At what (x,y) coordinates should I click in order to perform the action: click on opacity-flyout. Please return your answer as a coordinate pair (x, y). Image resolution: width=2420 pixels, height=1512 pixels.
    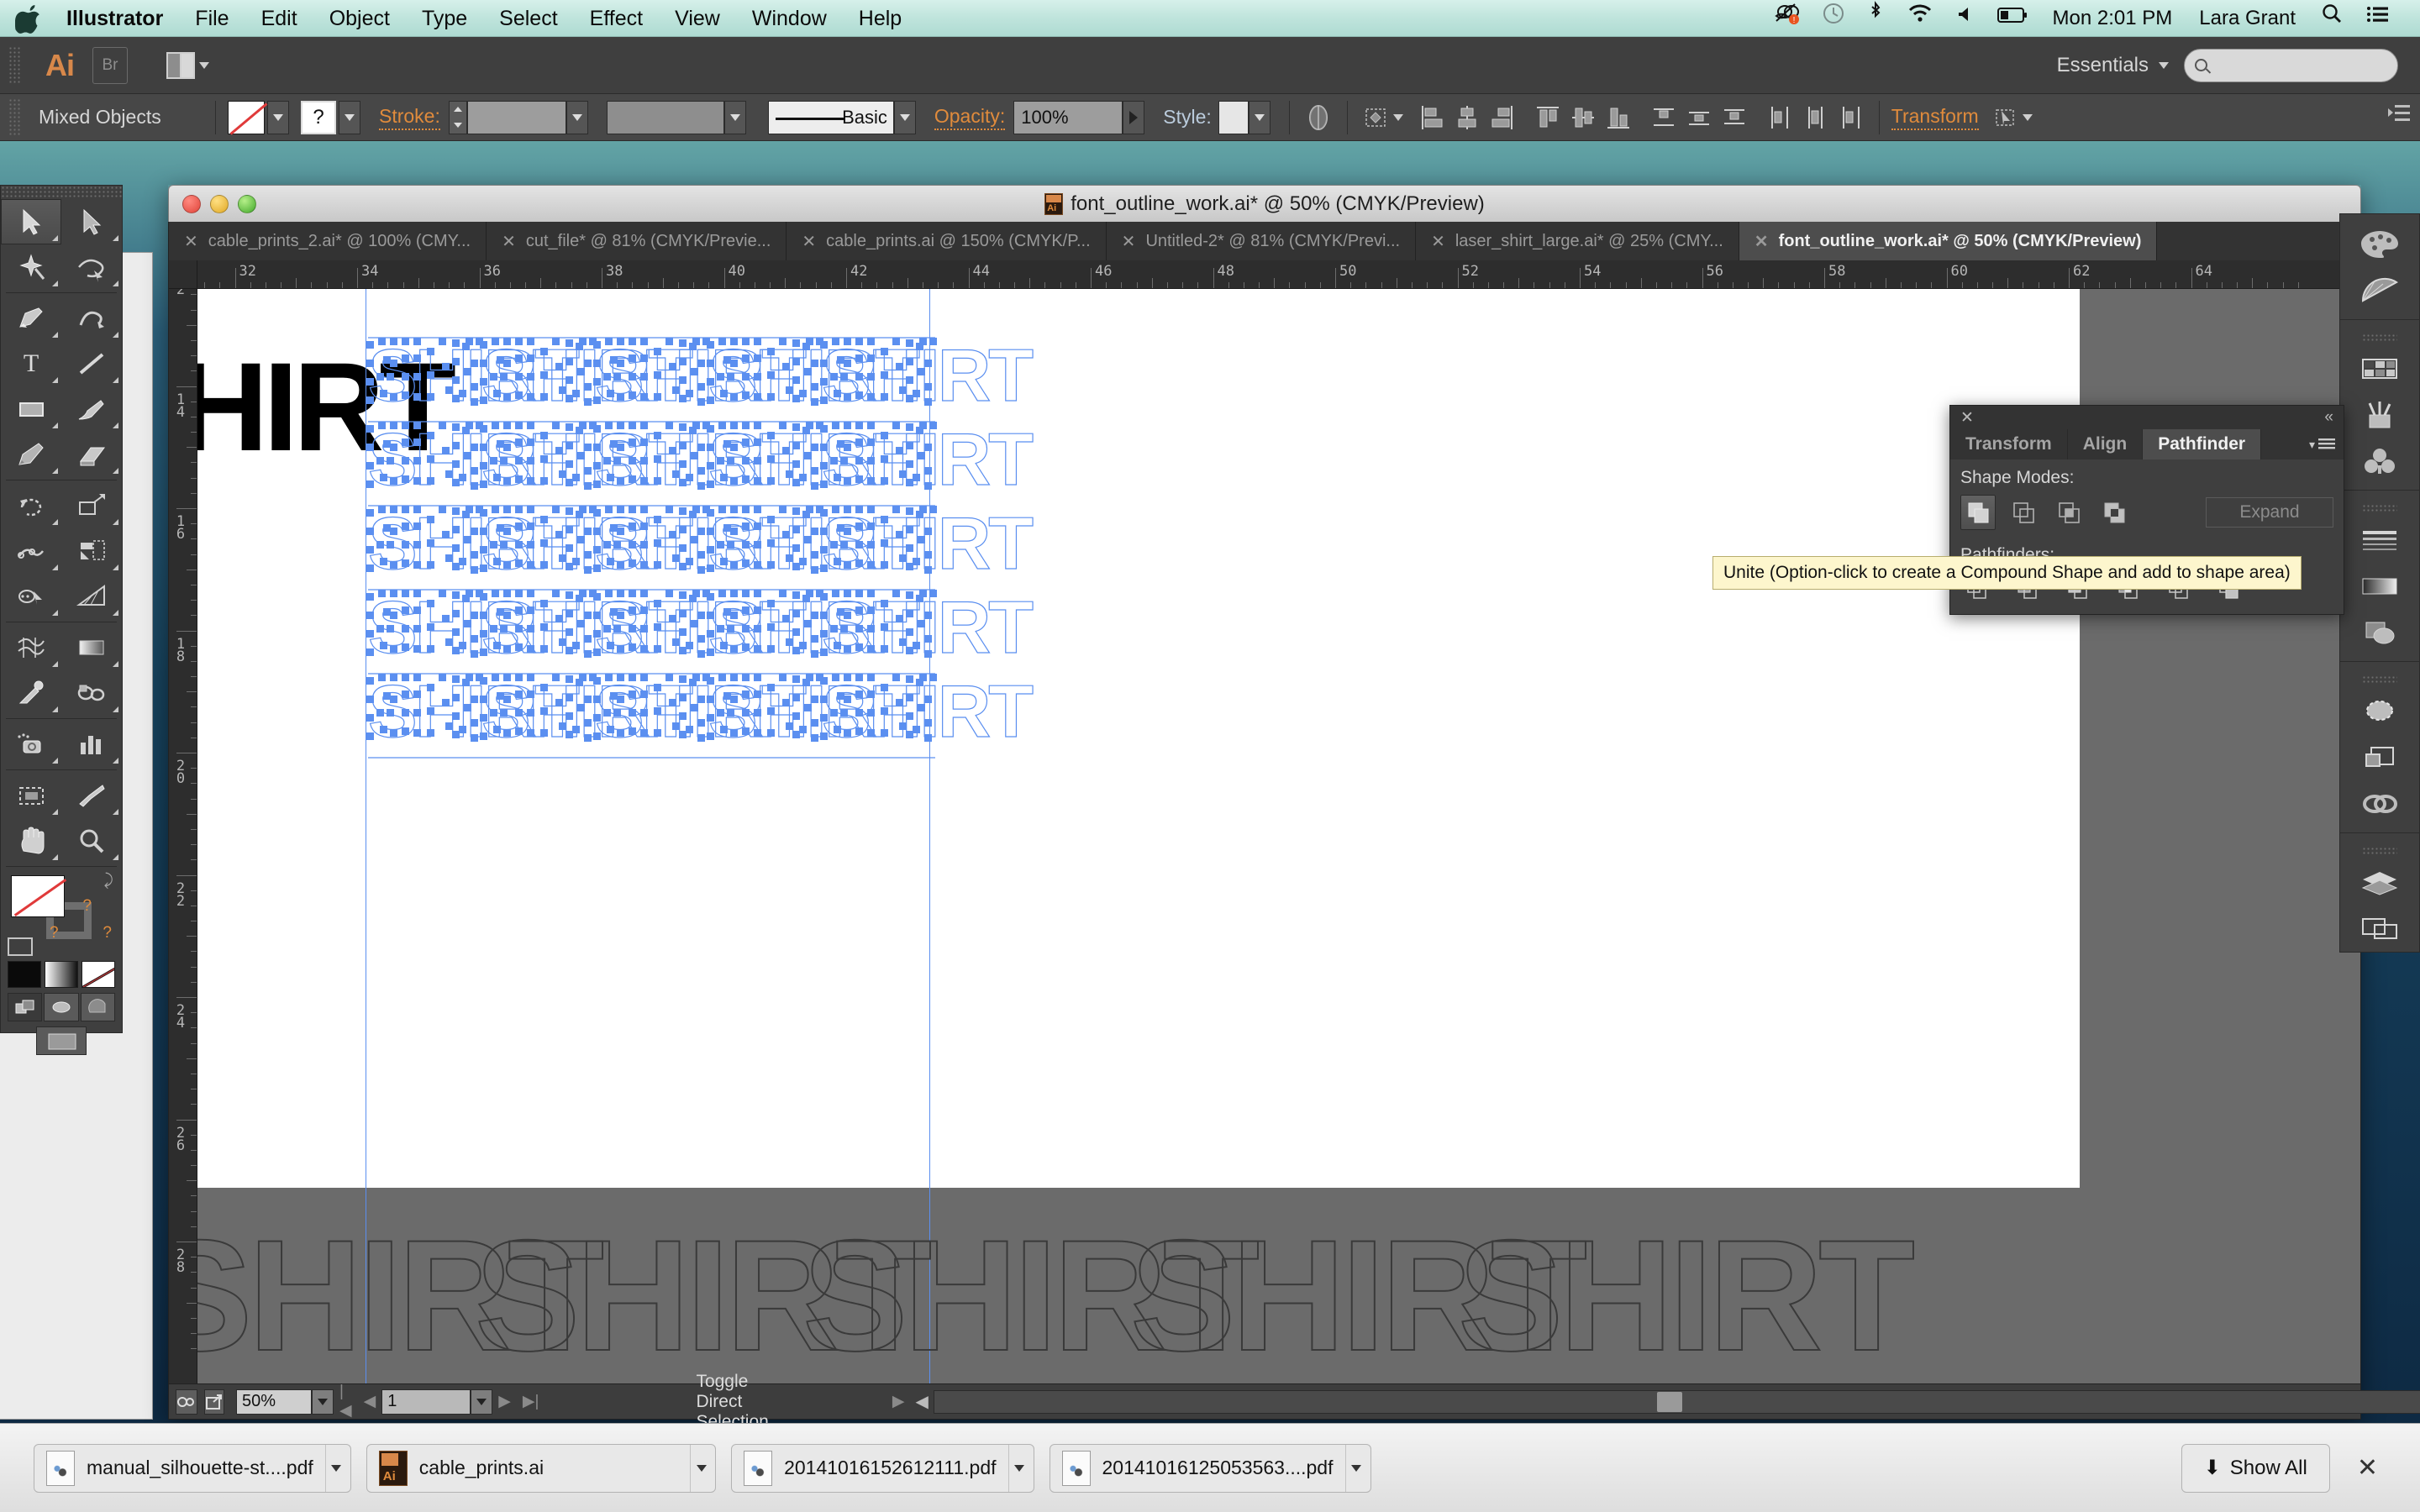
    Looking at the image, I should click on (1134, 117).